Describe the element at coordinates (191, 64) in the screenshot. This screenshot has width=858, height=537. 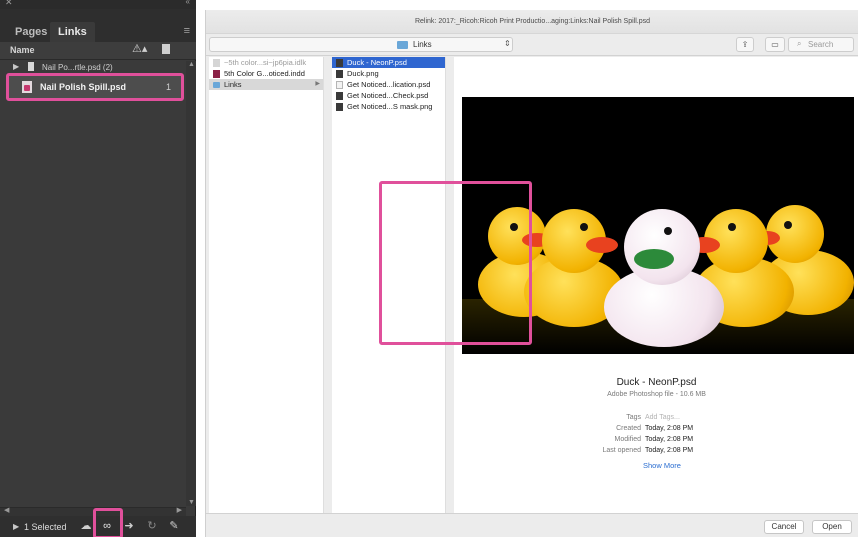
I see `scroll-up-icon: ▲` at that location.